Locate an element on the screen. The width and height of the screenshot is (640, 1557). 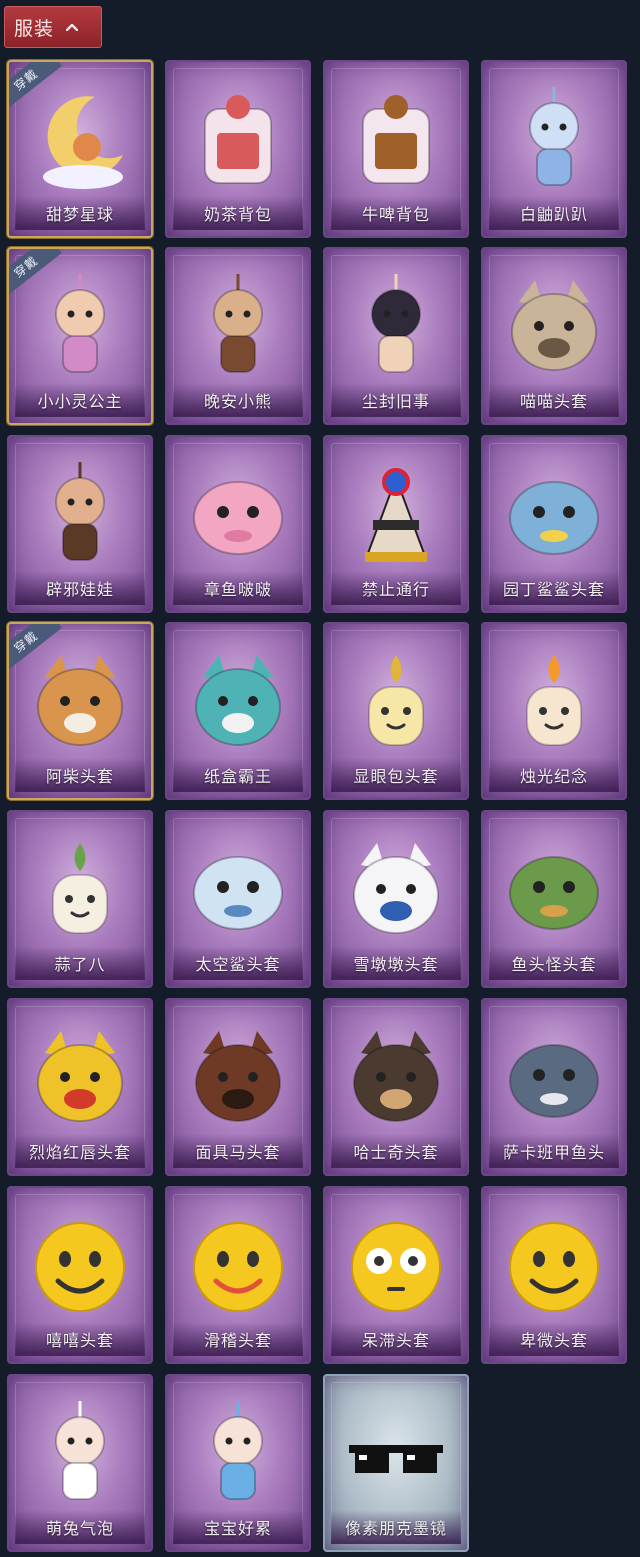
horse-mask-icon is located at coordinates (238, 1076).